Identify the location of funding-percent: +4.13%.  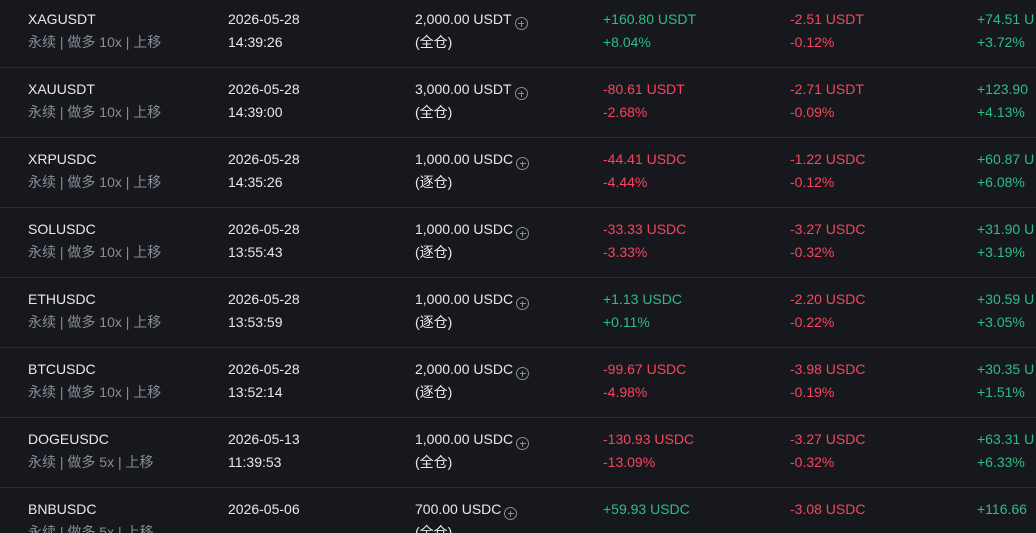
(1001, 112).